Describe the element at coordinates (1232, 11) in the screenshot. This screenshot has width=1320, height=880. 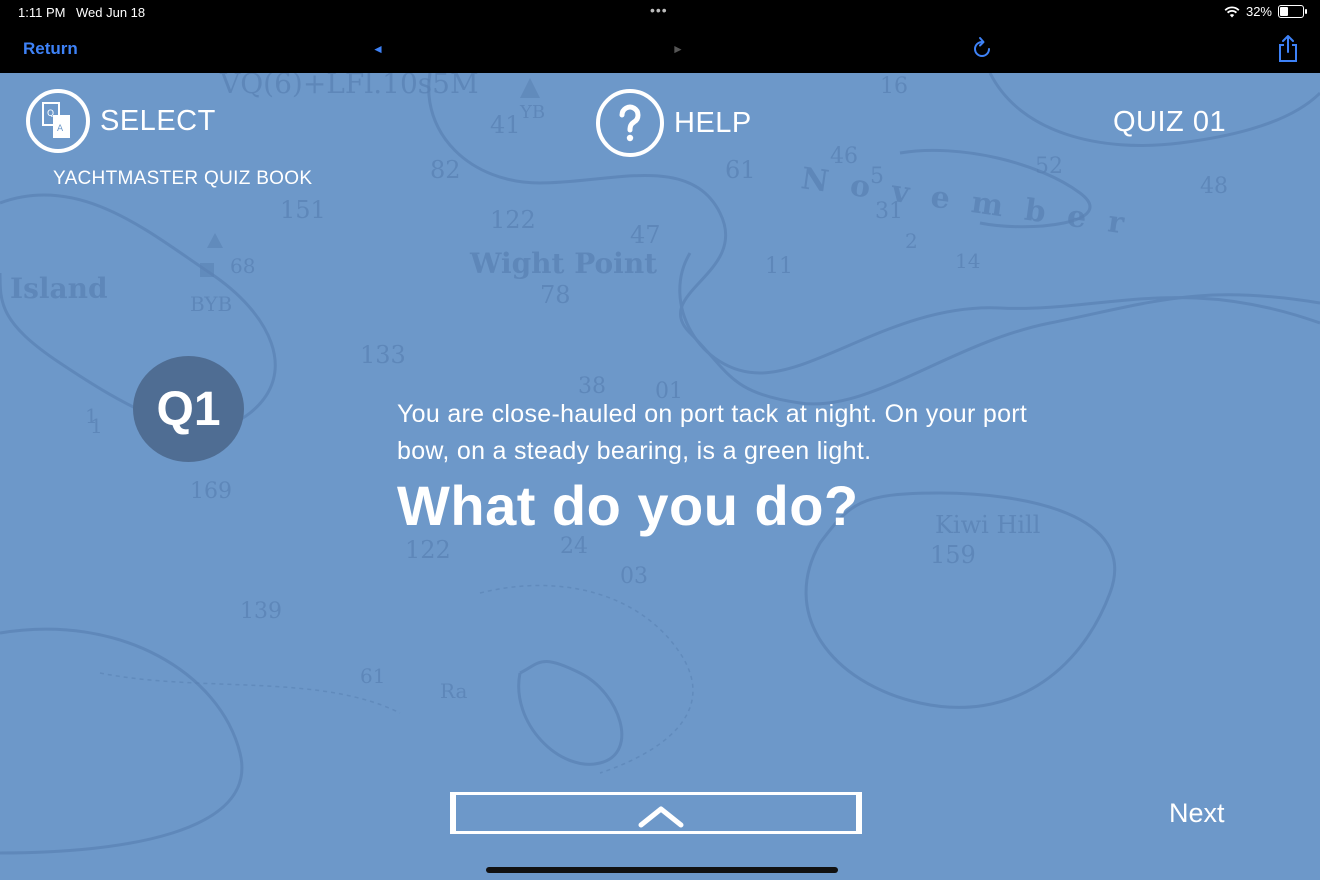
I see `wifi-icon` at that location.